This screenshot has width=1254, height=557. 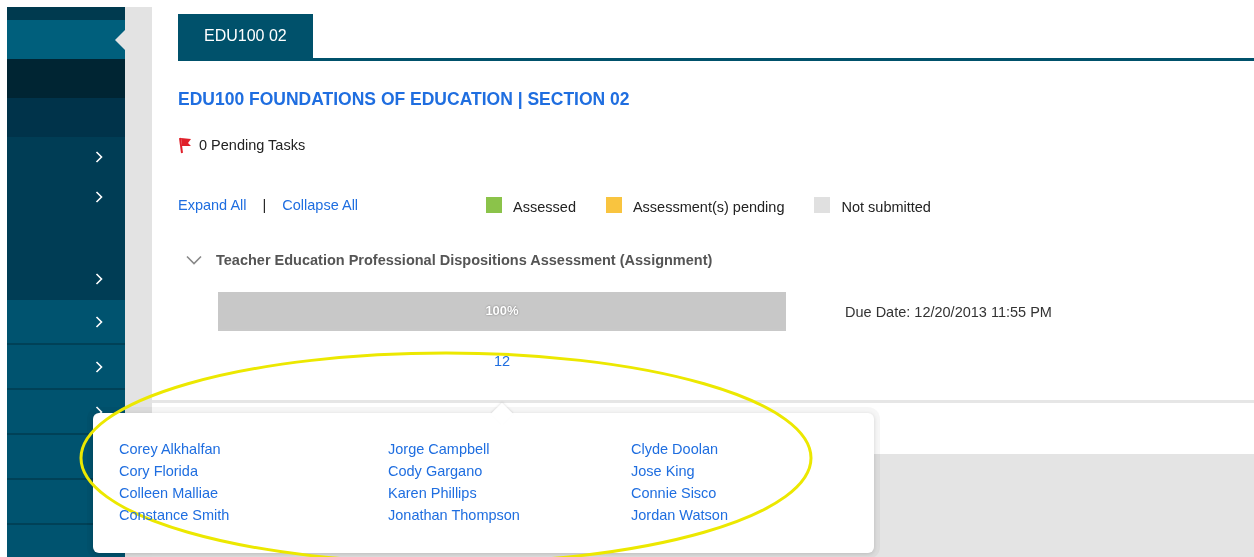 What do you see at coordinates (679, 515) in the screenshot?
I see `student-link: Jordan Watson` at bounding box center [679, 515].